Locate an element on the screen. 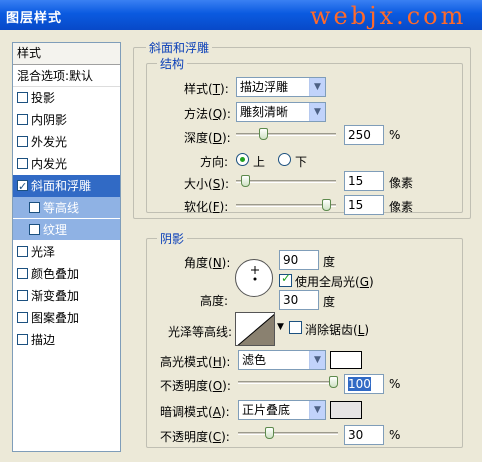  sidebar-item: 描边 is located at coordinates (66, 340).